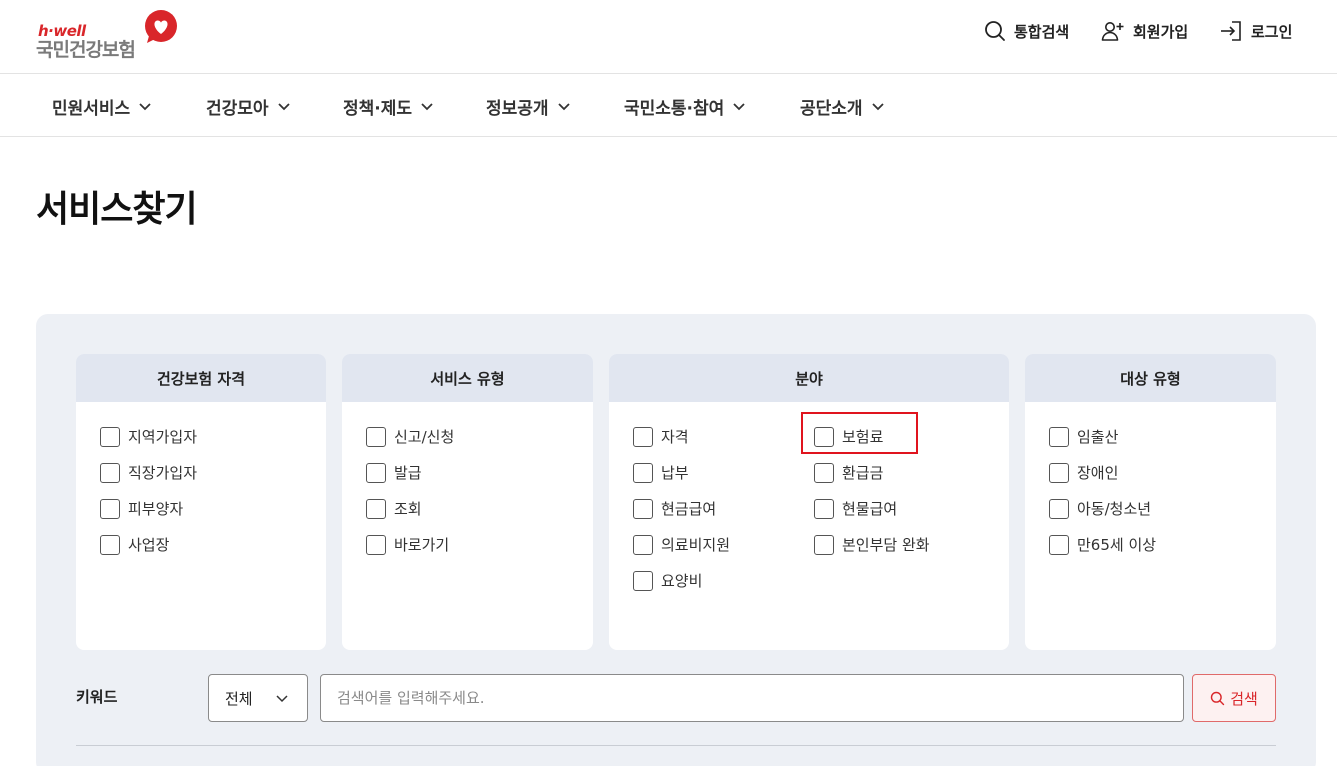  What do you see at coordinates (689, 509) in the screenshot?
I see `checkbox-label: 현금급여` at bounding box center [689, 509].